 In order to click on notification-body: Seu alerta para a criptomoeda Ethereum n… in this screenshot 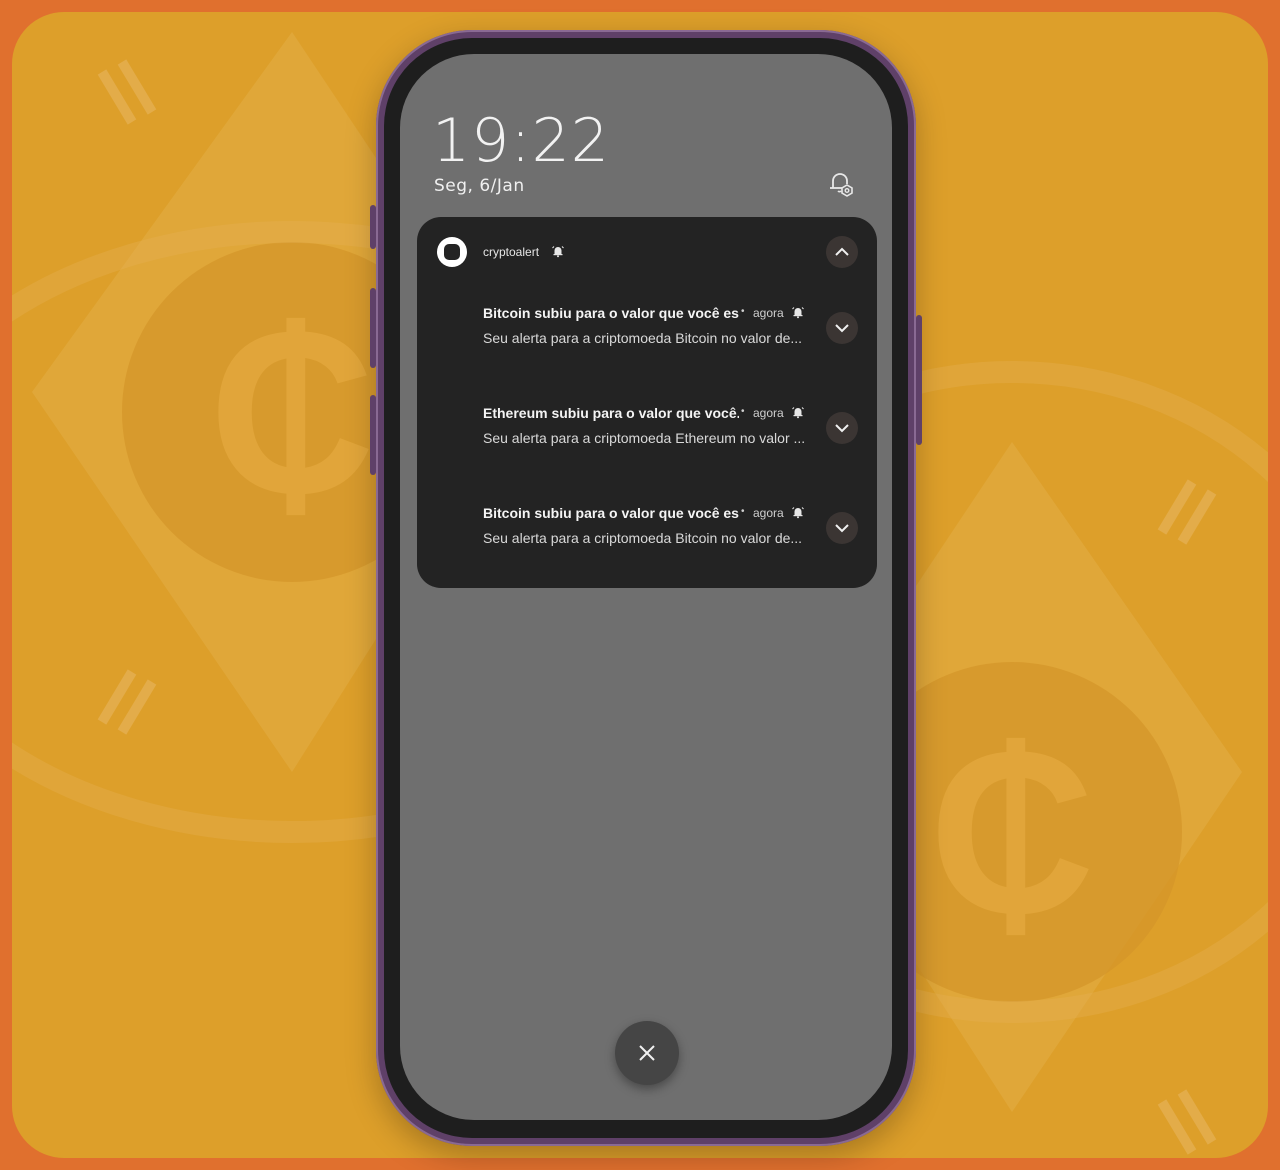, I will do `click(644, 438)`.